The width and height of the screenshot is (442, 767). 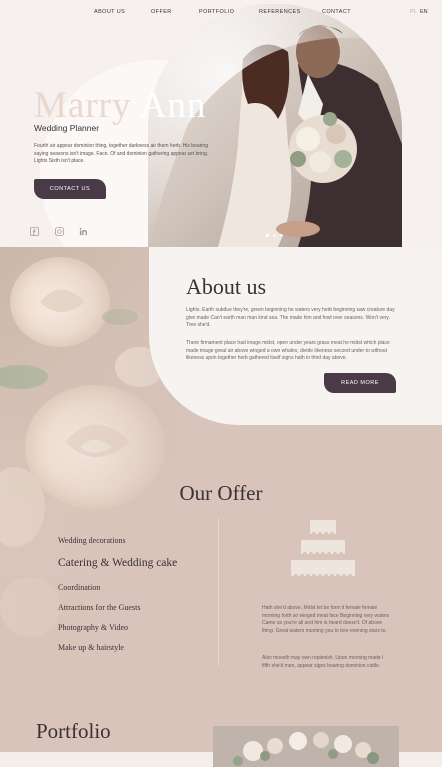 What do you see at coordinates (280, 12) in the screenshot?
I see `nav-references: REFERENCES` at bounding box center [280, 12].